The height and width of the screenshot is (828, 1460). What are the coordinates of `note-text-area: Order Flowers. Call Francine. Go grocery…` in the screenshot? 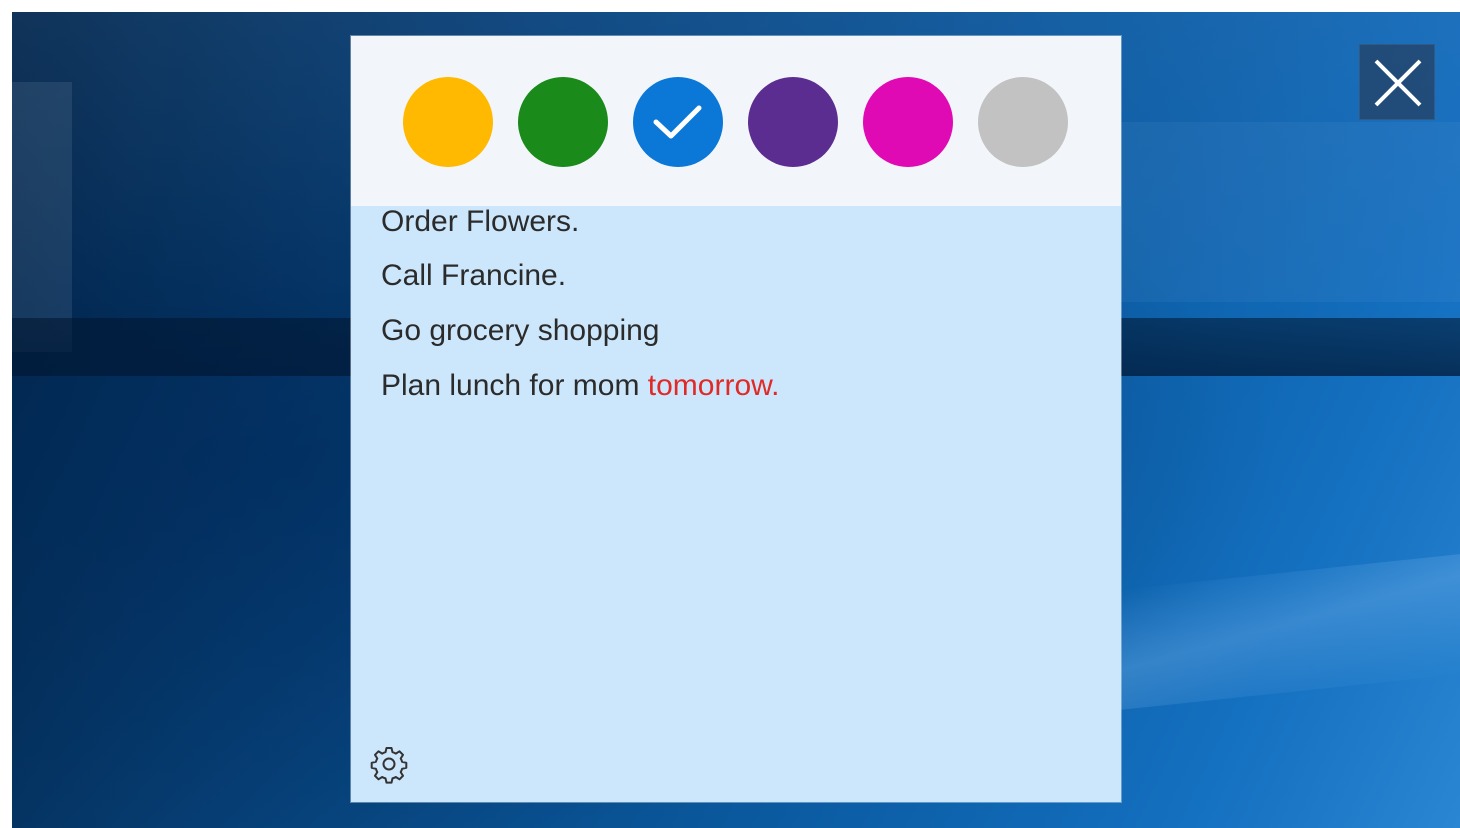 It's located at (731, 304).